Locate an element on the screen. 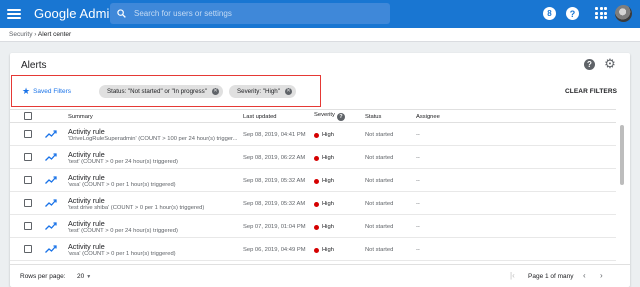  page-info: Page 1 of many is located at coordinates (551, 276).